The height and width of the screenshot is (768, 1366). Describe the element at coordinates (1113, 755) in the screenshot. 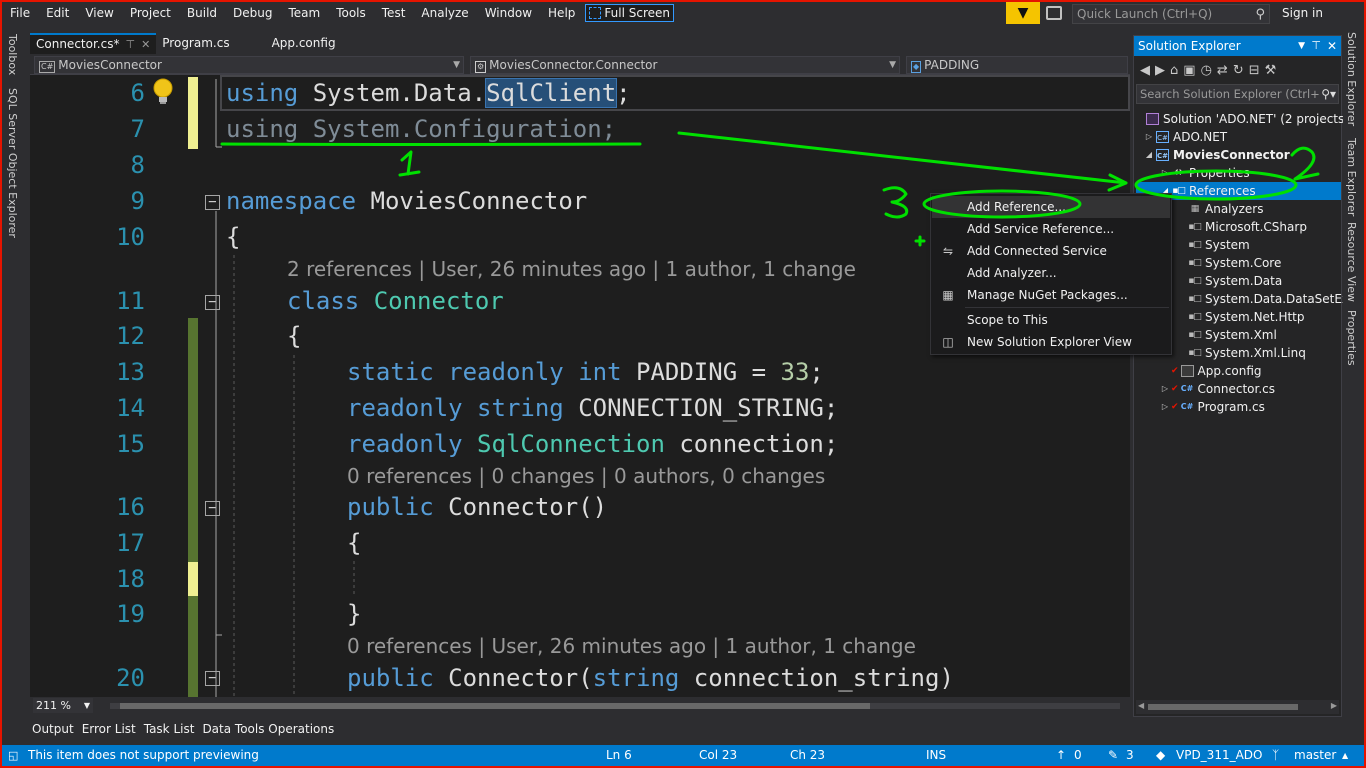

I see `pencil-icon: ✎` at that location.